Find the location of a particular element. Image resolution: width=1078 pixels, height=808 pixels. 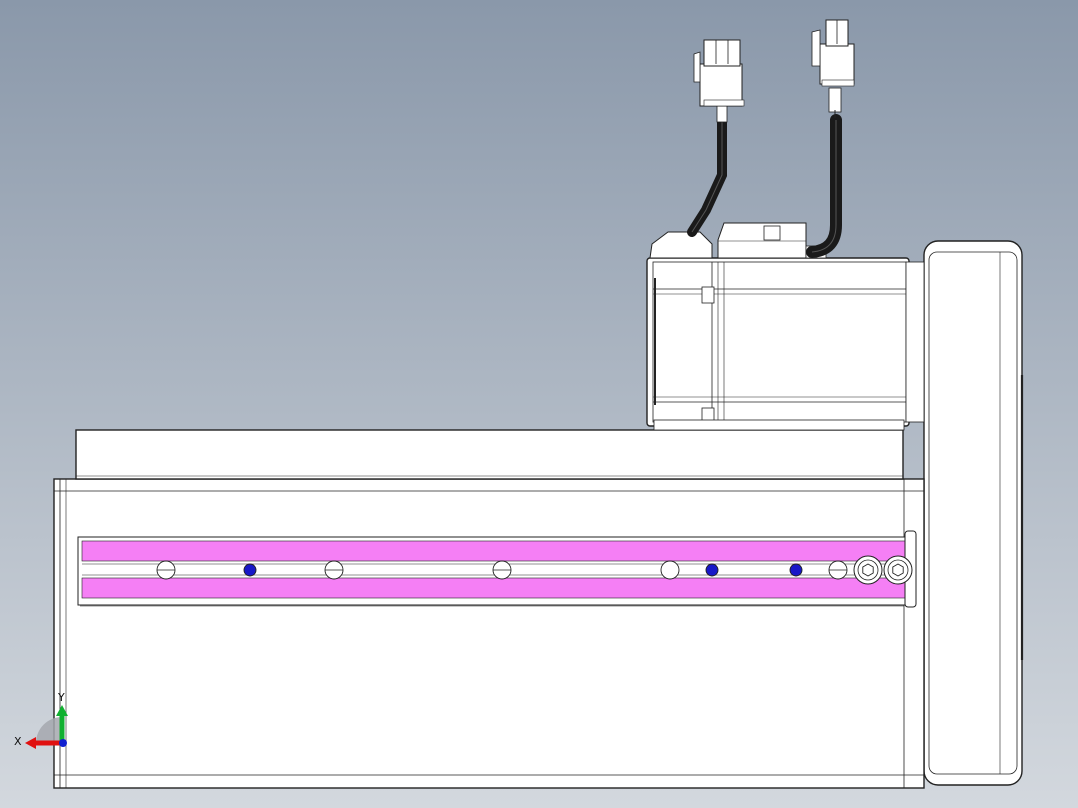

carriage-top-plate is located at coordinates (489, 454).